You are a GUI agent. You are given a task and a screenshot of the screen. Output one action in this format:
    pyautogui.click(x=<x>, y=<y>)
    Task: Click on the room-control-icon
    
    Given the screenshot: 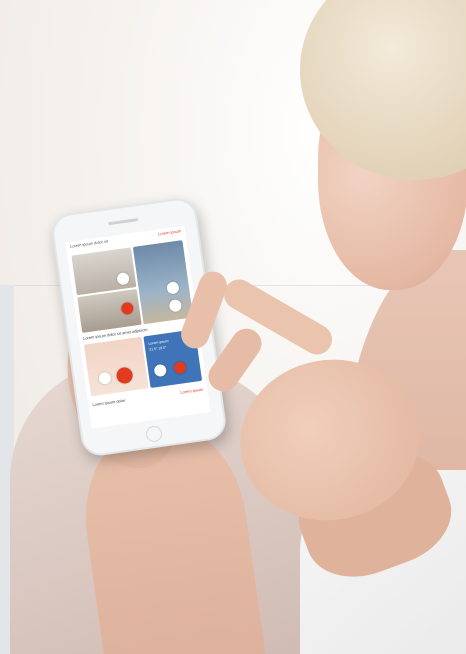 What is the action you would take?
    pyautogui.click(x=123, y=278)
    